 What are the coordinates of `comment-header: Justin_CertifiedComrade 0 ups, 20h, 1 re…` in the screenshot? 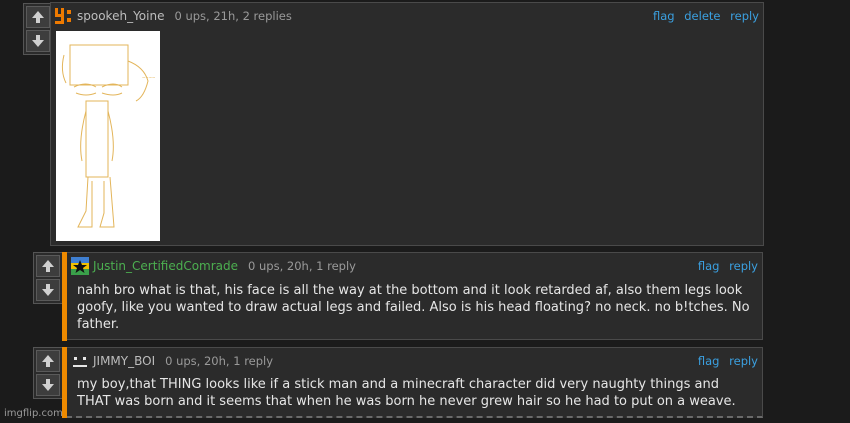 It's located at (414, 266).